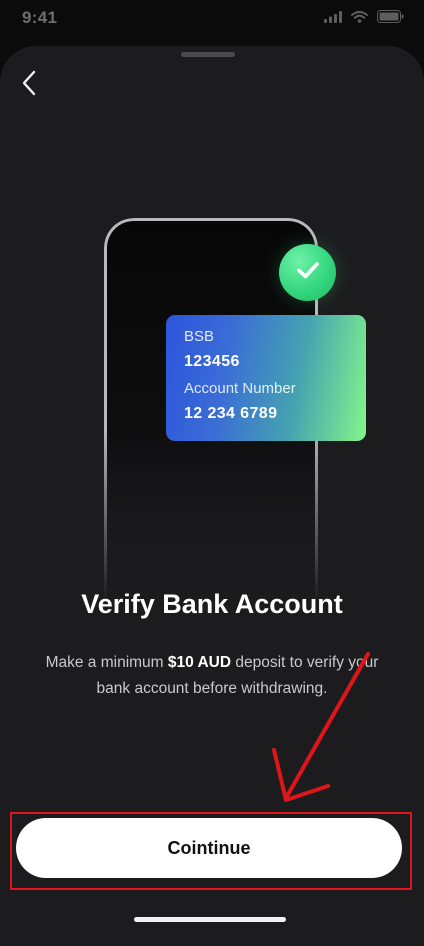  I want to click on status-icons, so click(364, 19).